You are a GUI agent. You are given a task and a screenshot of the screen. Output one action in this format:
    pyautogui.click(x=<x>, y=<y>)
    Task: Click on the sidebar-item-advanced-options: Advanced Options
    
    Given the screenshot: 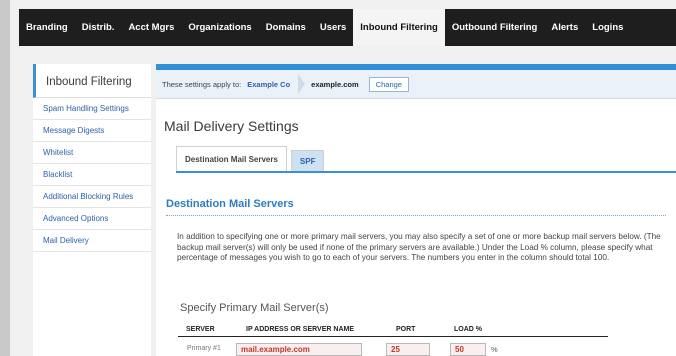 What is the action you would take?
    pyautogui.click(x=92, y=219)
    